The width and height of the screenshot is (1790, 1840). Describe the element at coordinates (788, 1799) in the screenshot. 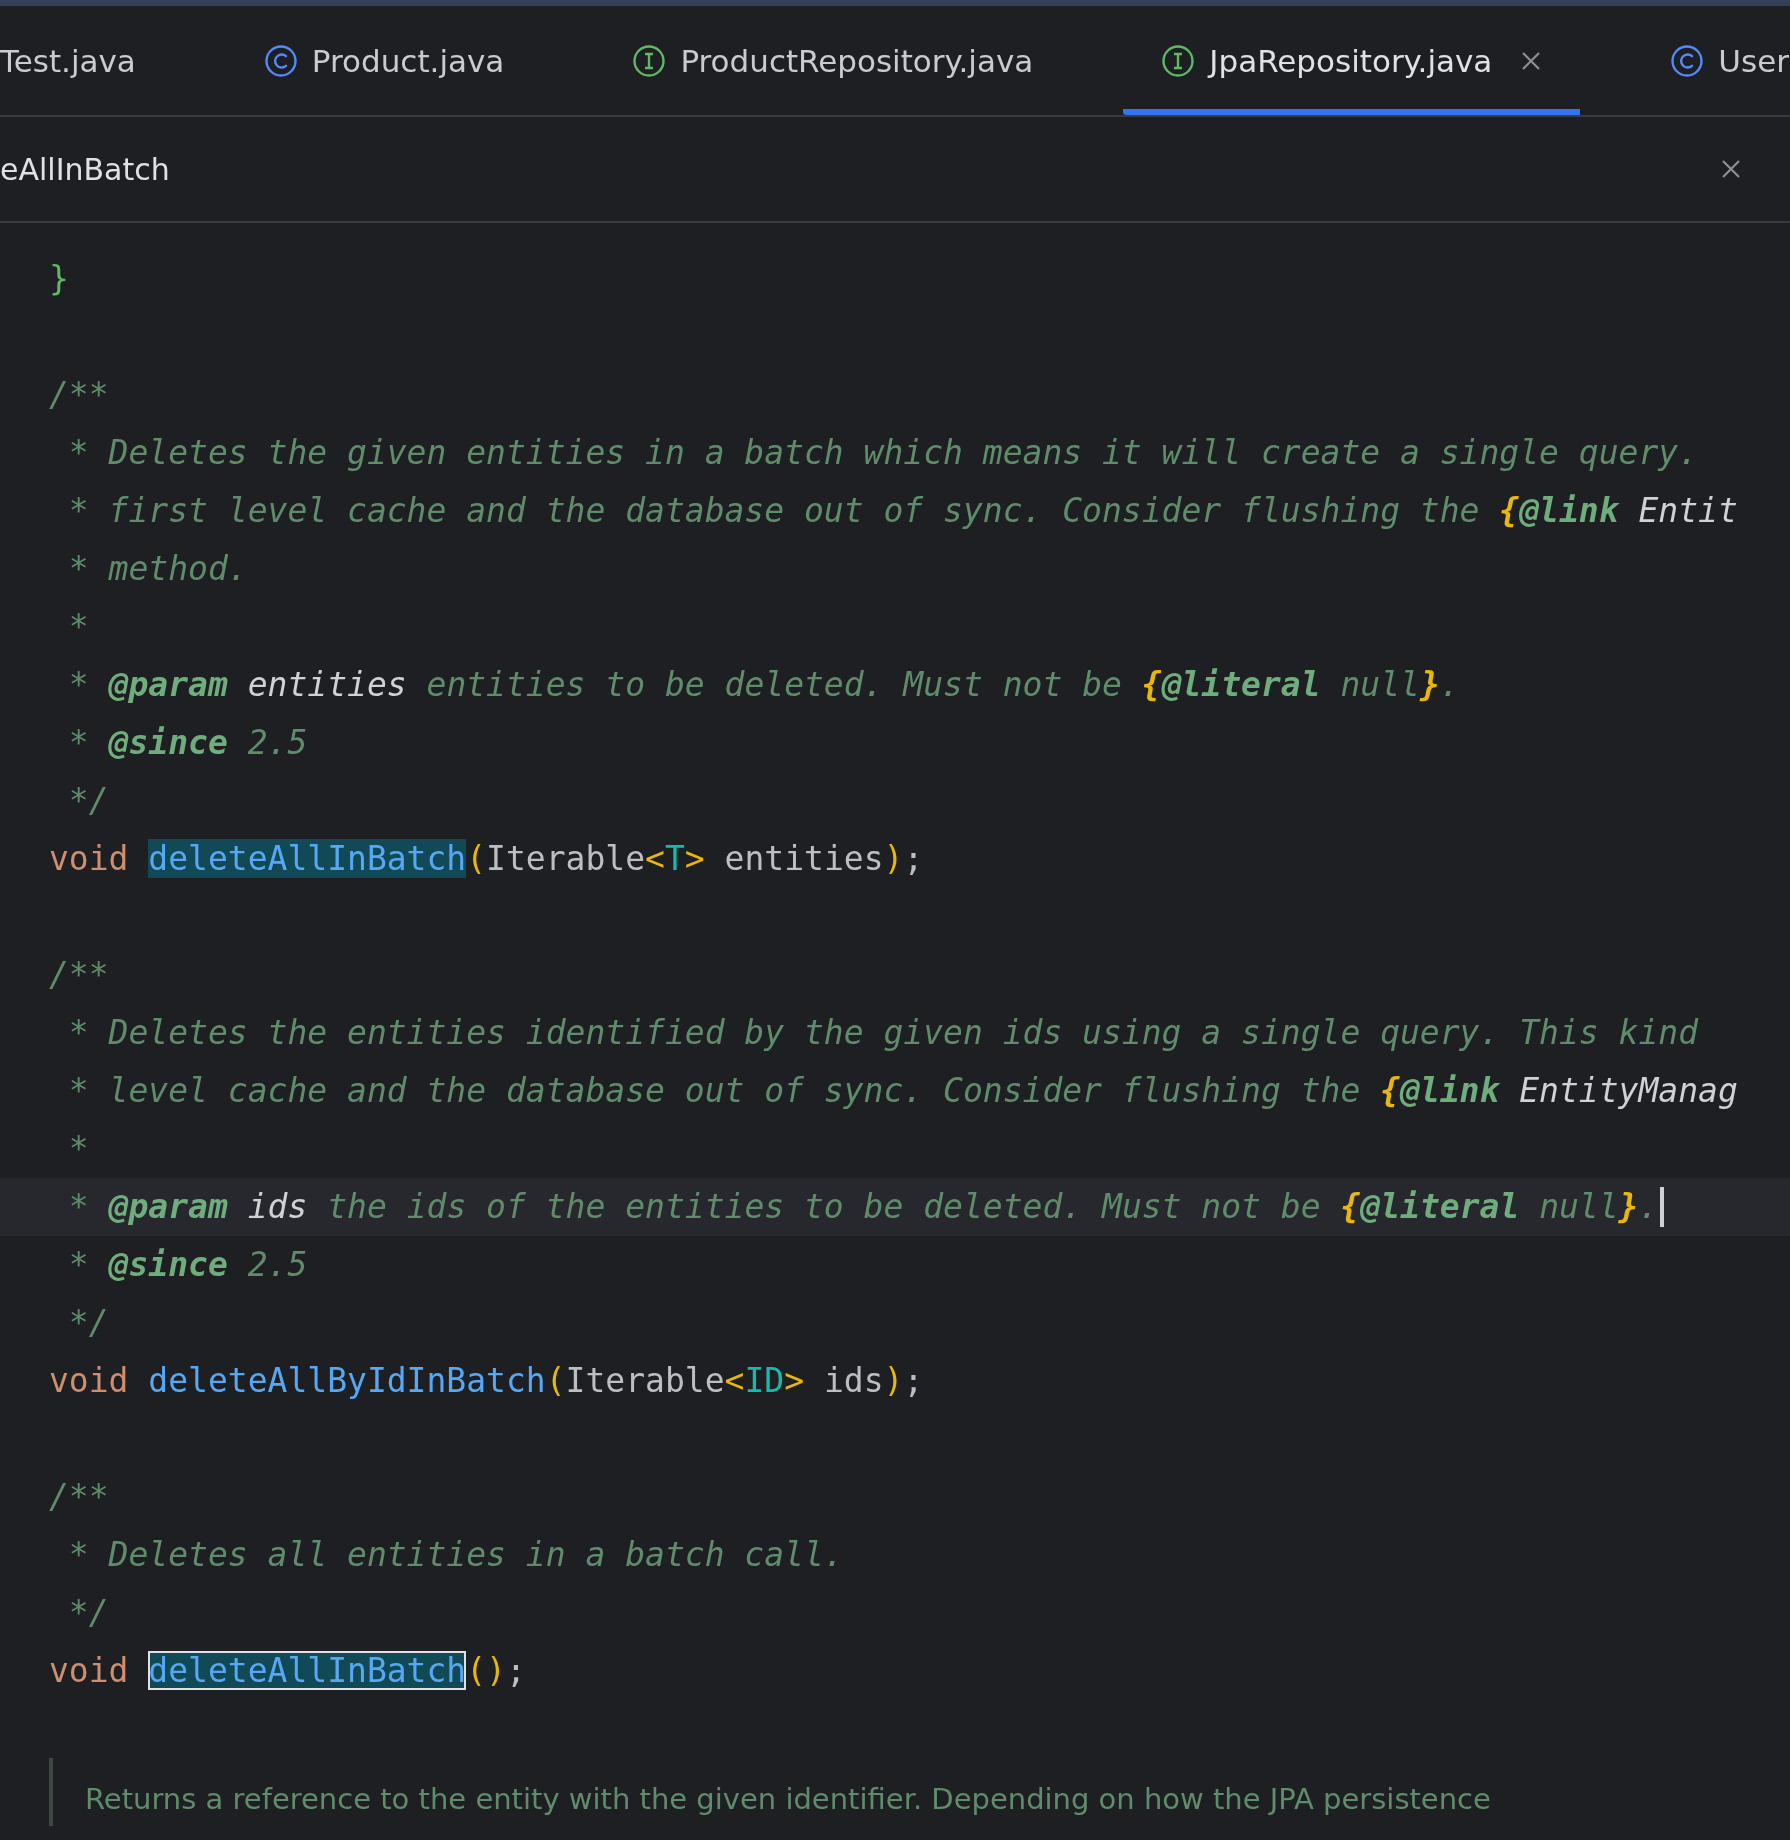

I see `documentation-text: Returns a reference to the entity with the given identifier. Depending on how the JPA persistence` at that location.